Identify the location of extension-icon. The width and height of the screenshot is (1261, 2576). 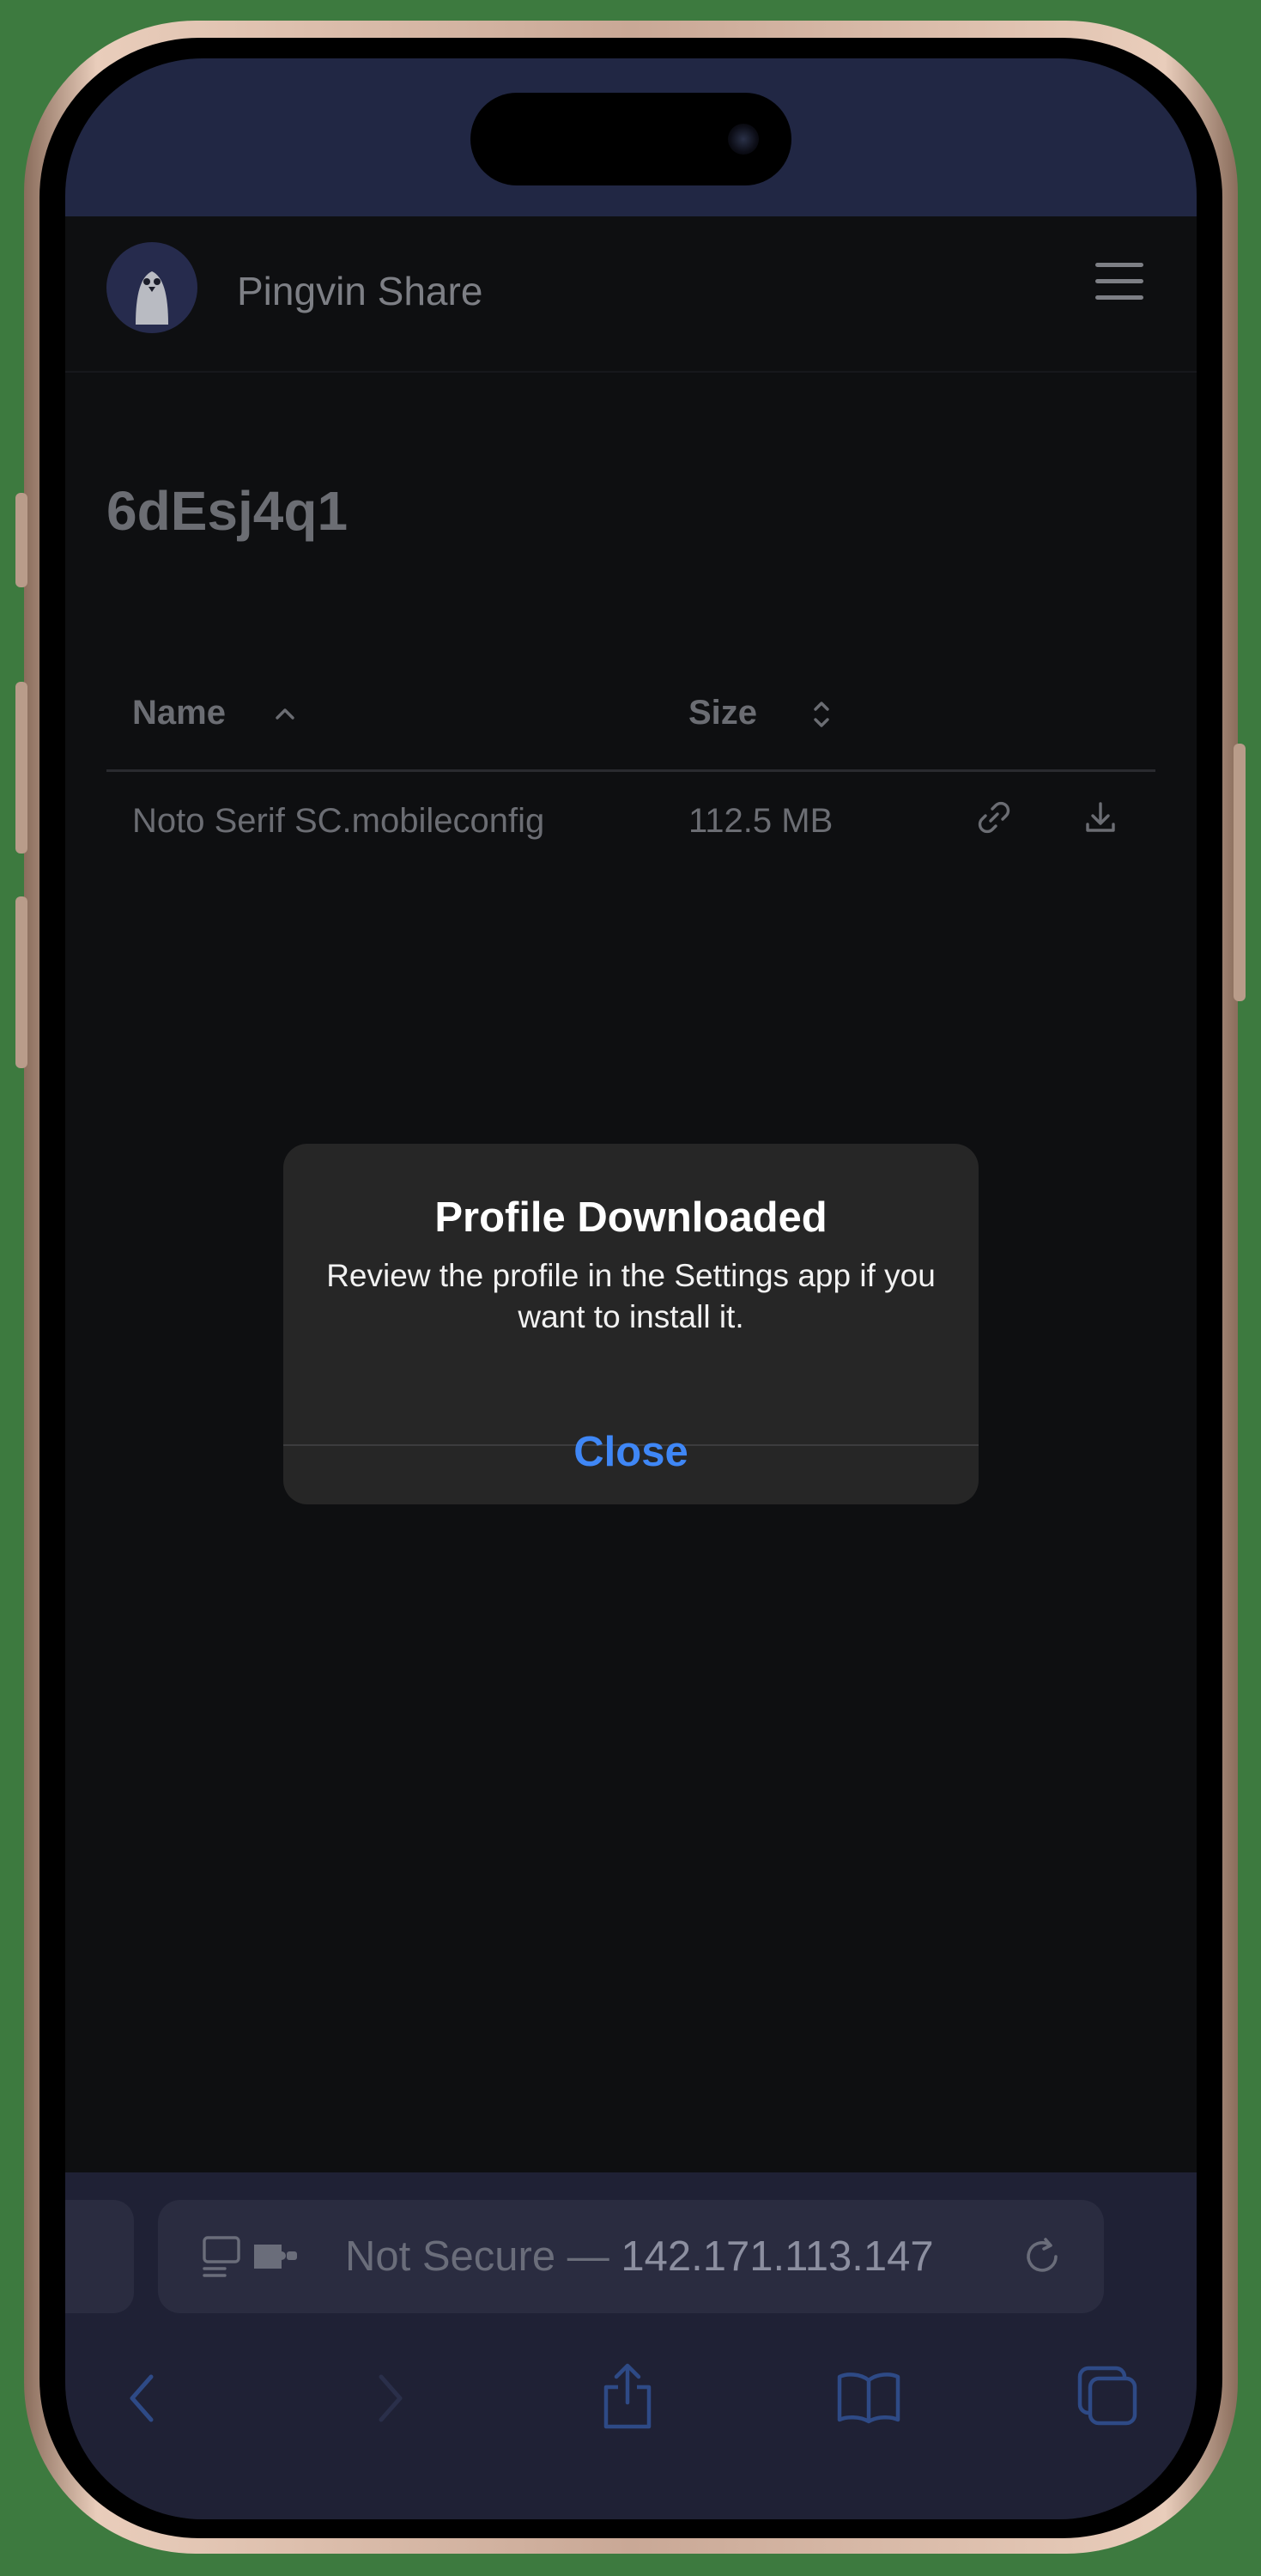
(276, 2257).